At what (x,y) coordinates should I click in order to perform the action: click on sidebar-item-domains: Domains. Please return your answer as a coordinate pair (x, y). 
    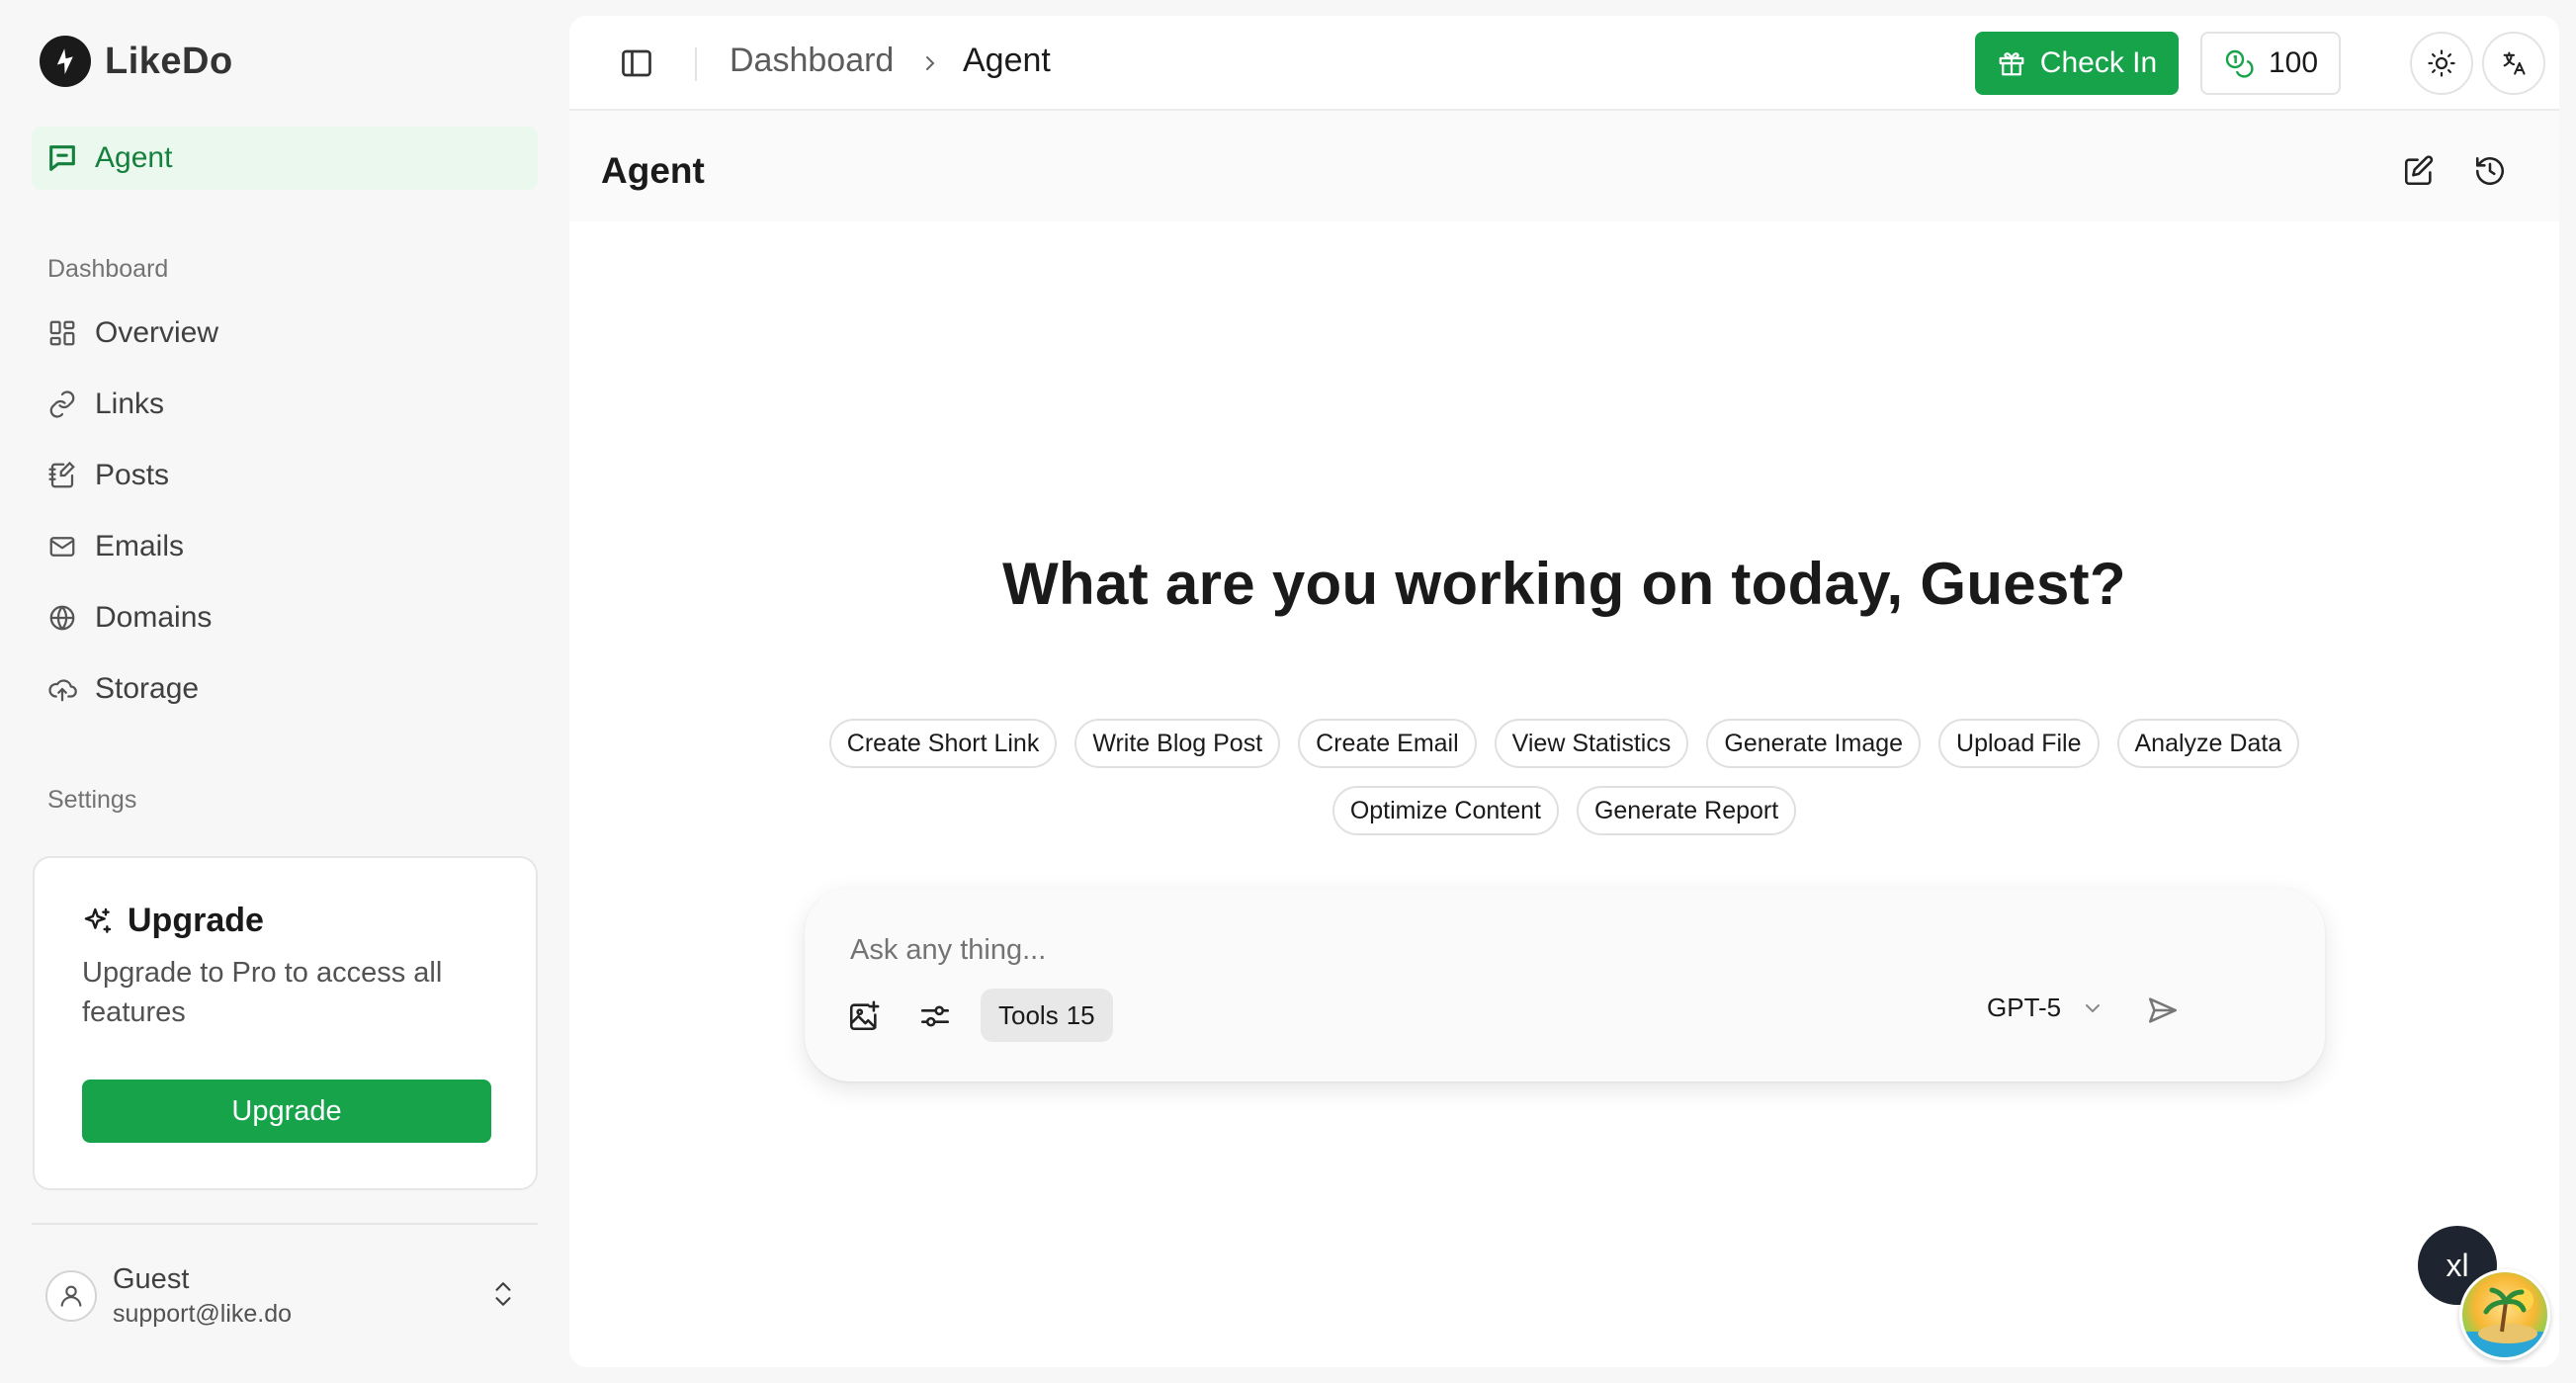
    Looking at the image, I should click on (285, 618).